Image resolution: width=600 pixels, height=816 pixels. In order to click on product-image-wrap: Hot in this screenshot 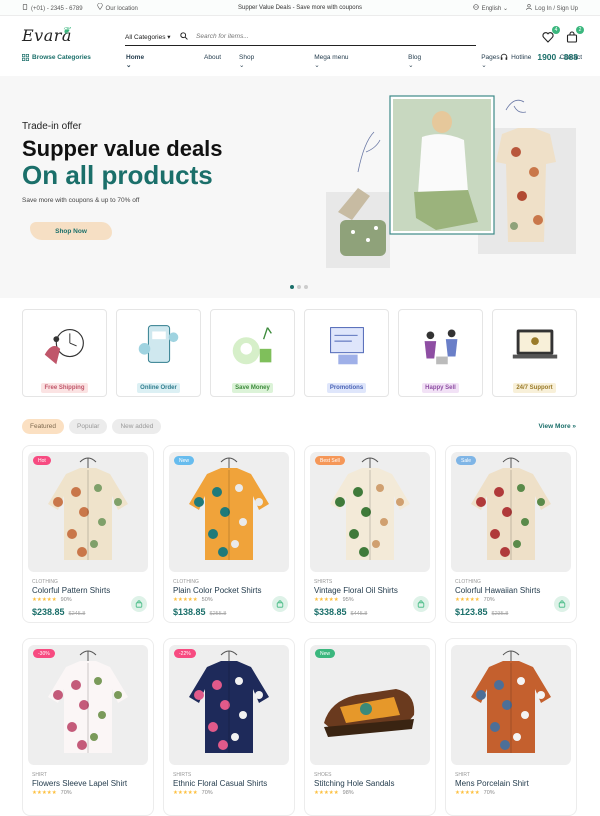, I will do `click(88, 512)`.